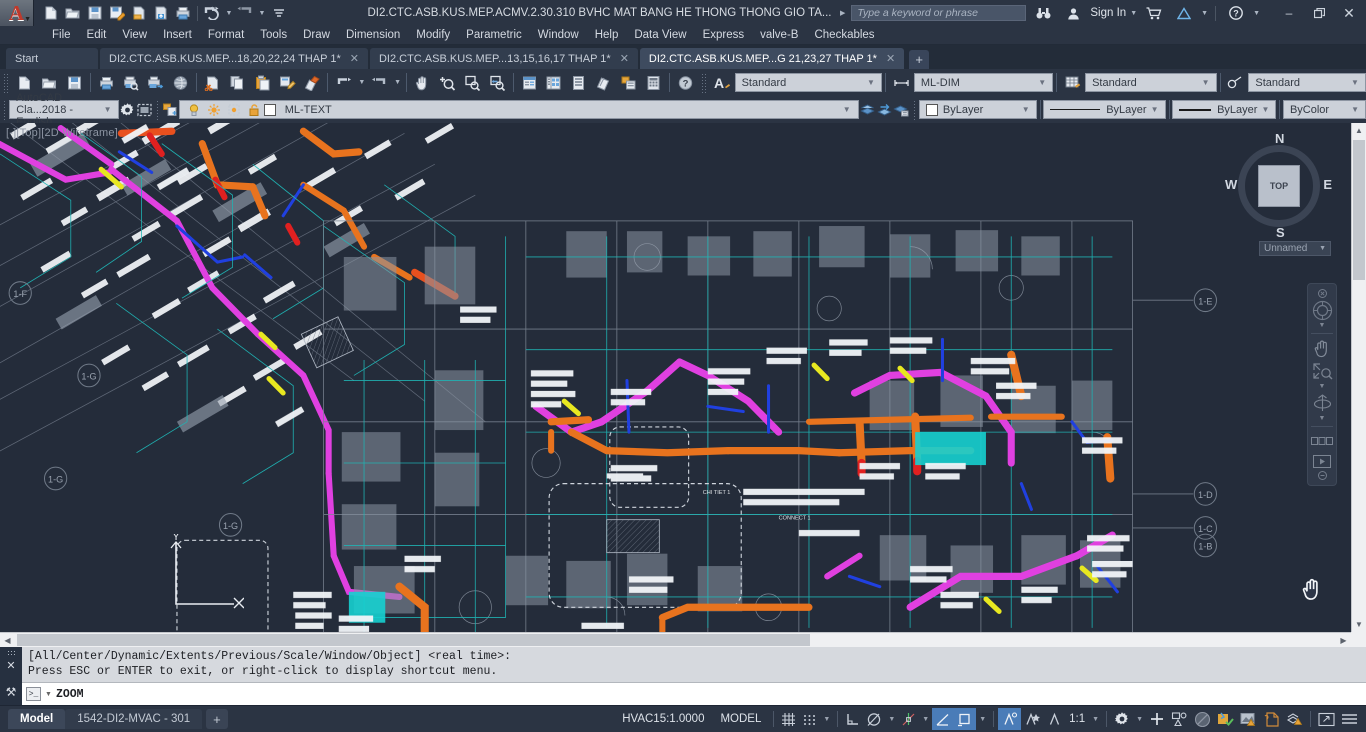 Image resolution: width=1366 pixels, height=732 pixels. I want to click on cut-icon, so click(212, 83).